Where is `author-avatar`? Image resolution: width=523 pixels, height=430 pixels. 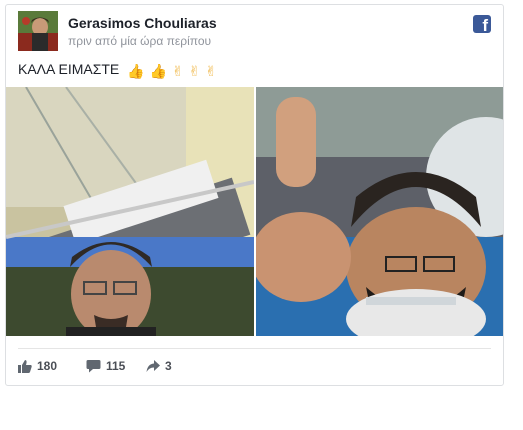 author-avatar is located at coordinates (38, 31).